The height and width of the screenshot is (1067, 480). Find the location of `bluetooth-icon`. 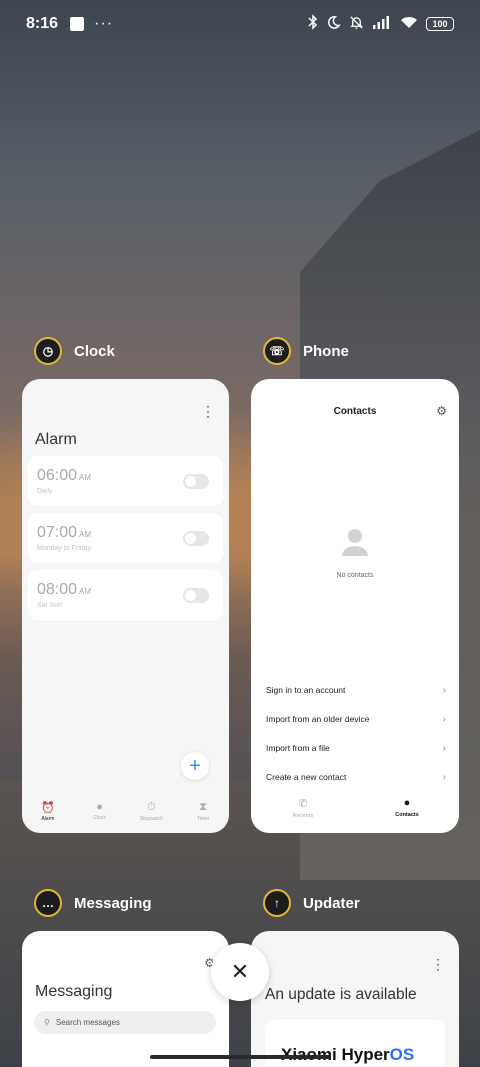

bluetooth-icon is located at coordinates (313, 24).